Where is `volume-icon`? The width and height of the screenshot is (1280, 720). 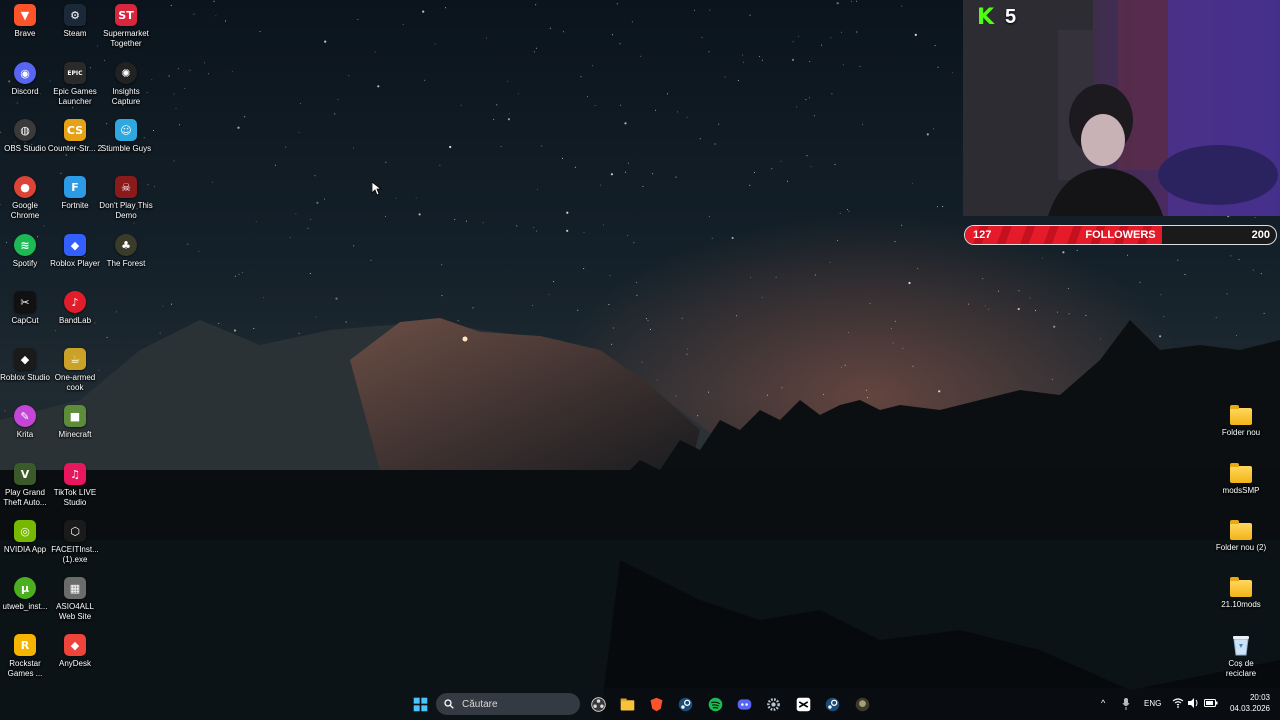
volume-icon is located at coordinates (1194, 703).